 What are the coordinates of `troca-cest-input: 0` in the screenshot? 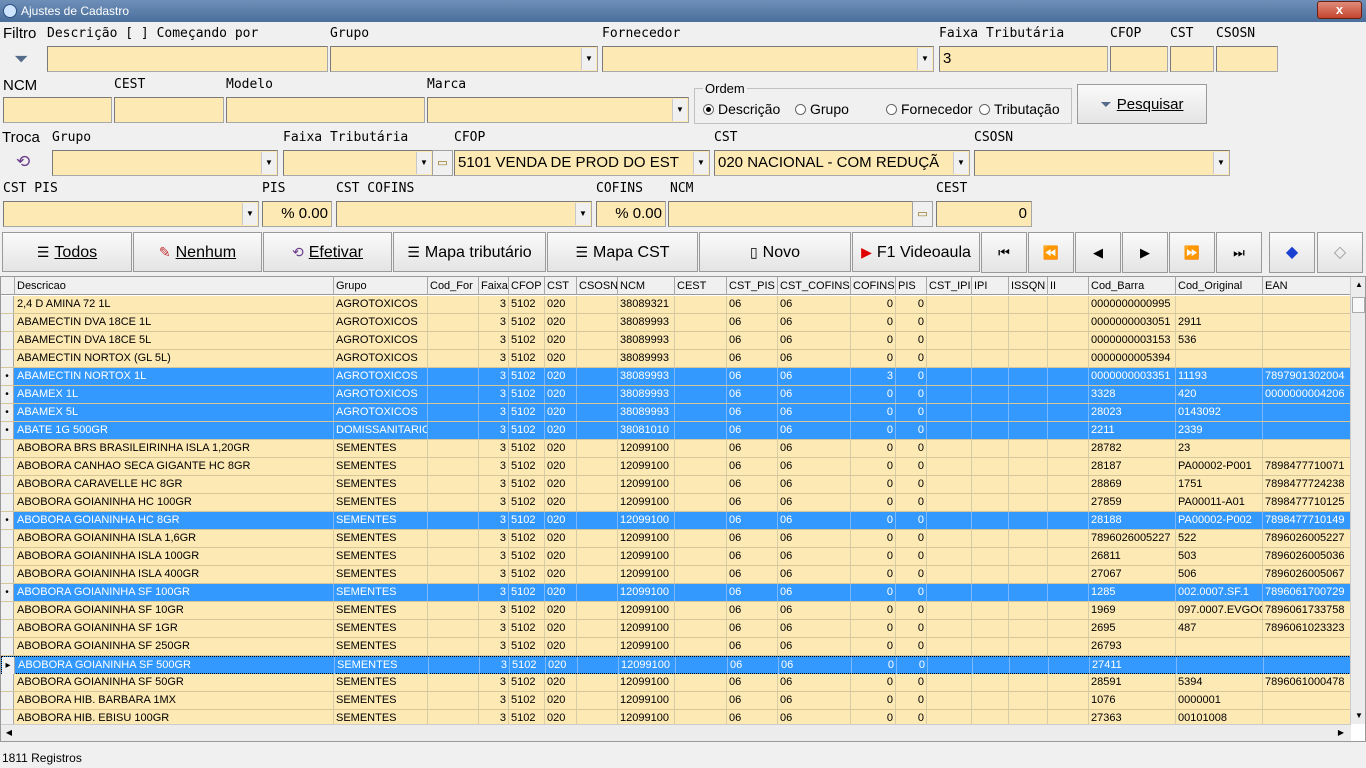 It's located at (984, 214).